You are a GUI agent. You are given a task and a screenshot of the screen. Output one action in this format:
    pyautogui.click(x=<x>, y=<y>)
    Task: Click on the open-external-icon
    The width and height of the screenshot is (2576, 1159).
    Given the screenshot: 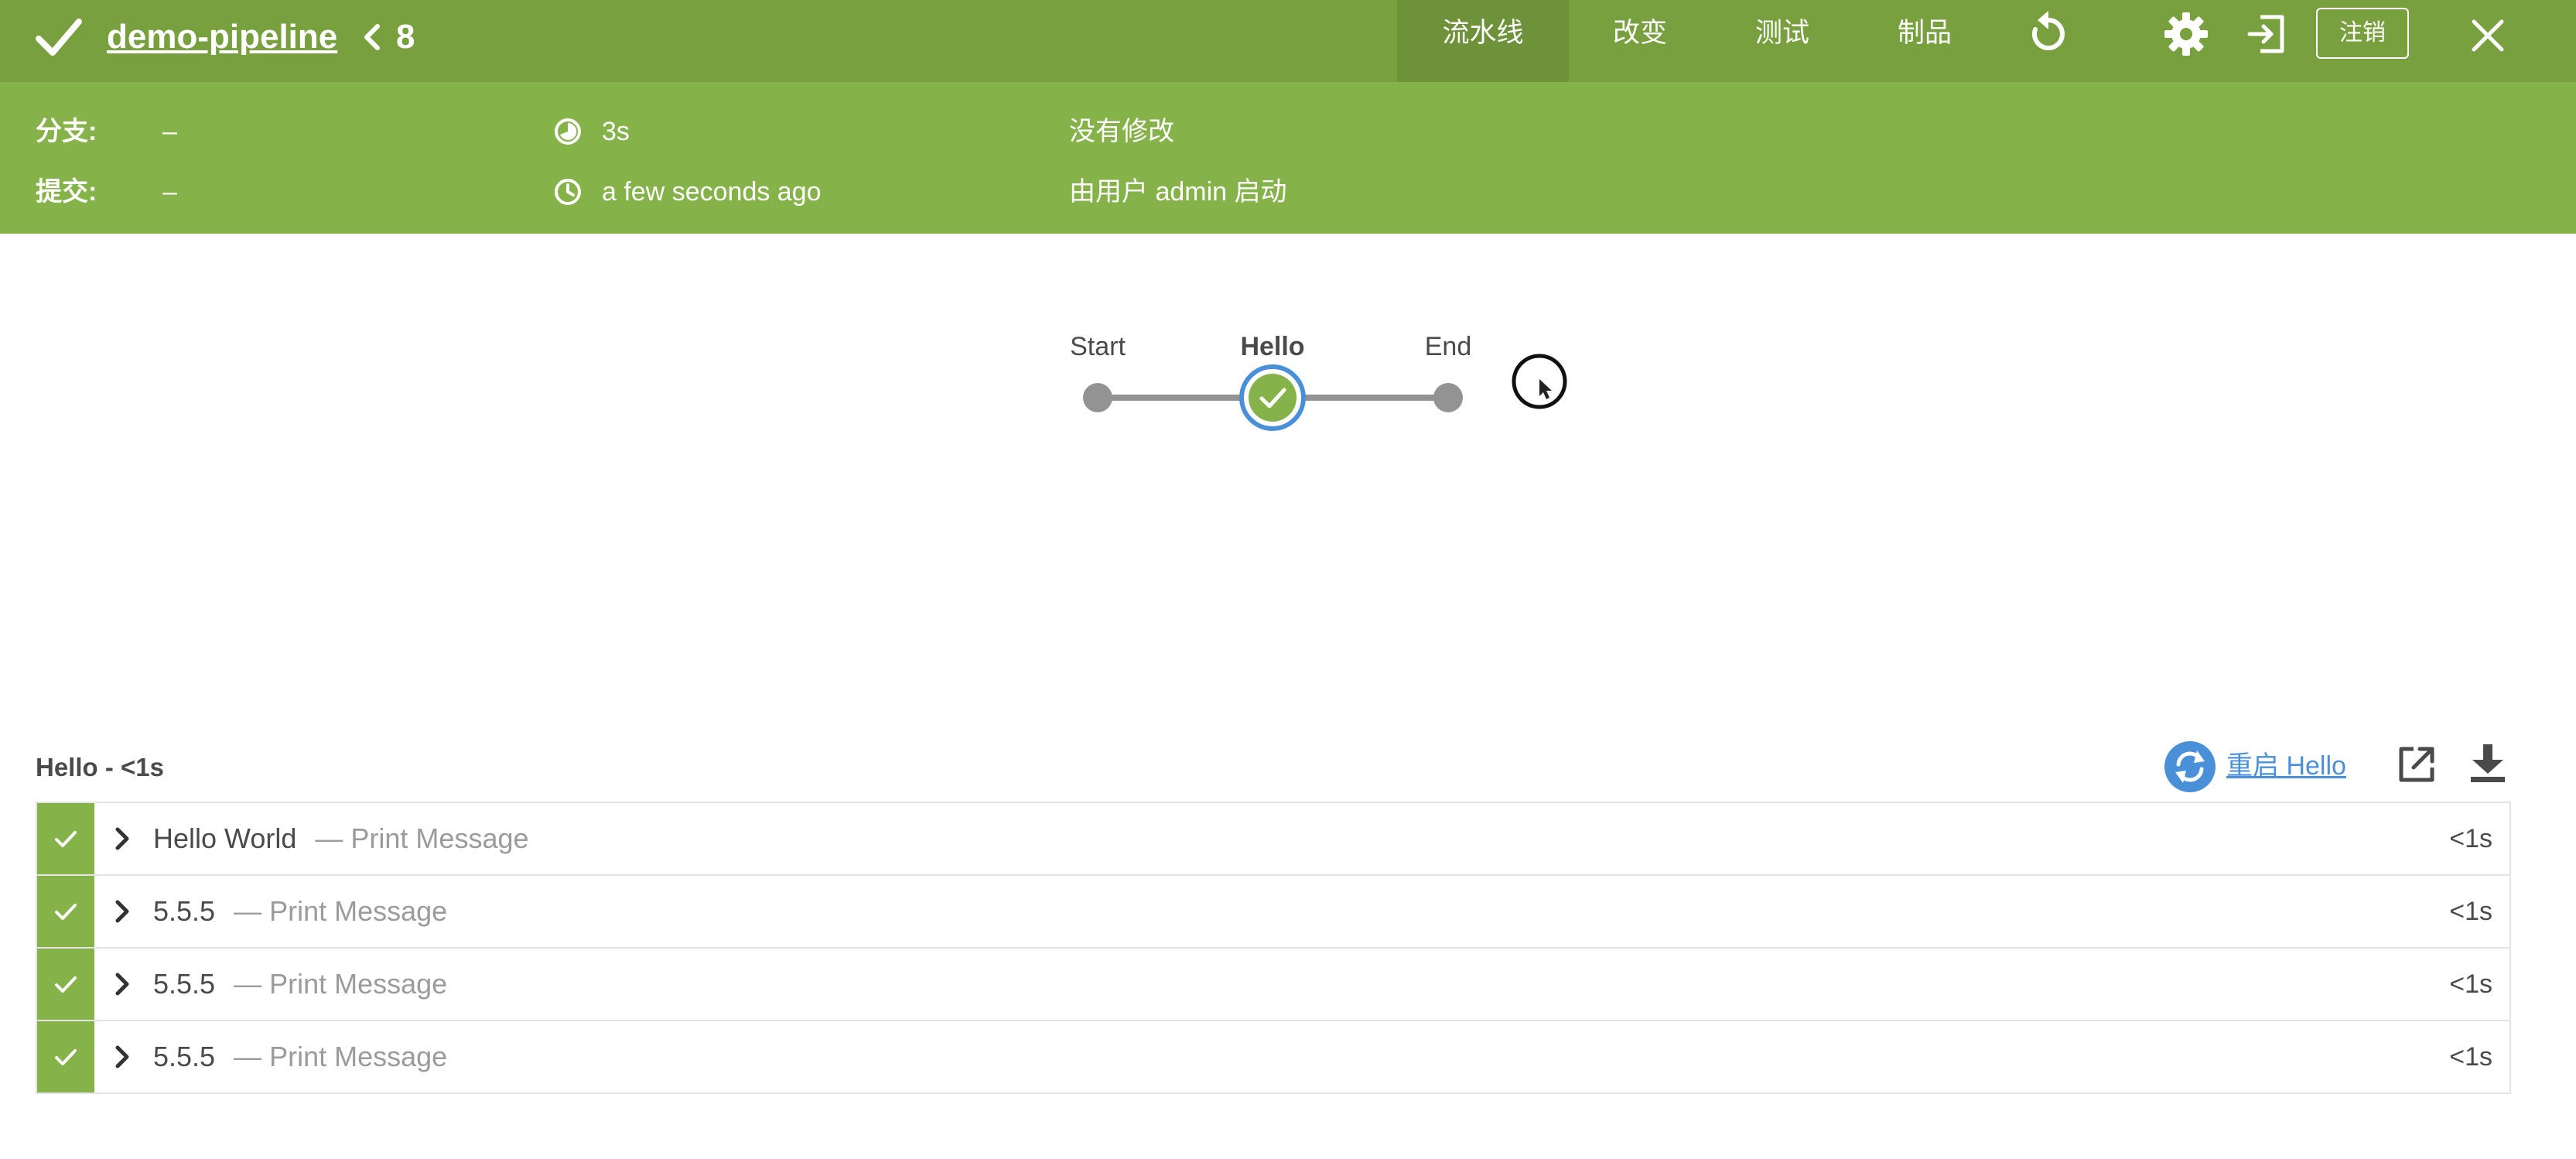 What is the action you would take?
    pyautogui.click(x=2416, y=764)
    